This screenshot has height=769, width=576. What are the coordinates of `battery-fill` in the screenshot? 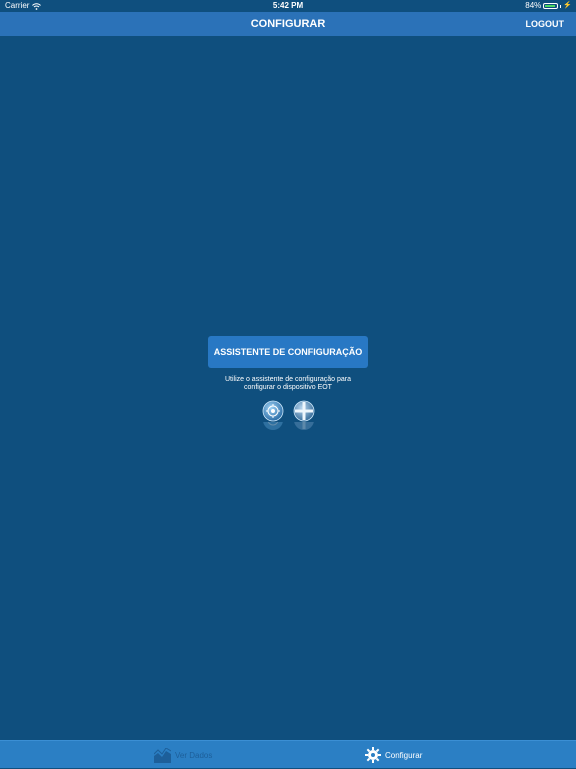 It's located at (550, 6).